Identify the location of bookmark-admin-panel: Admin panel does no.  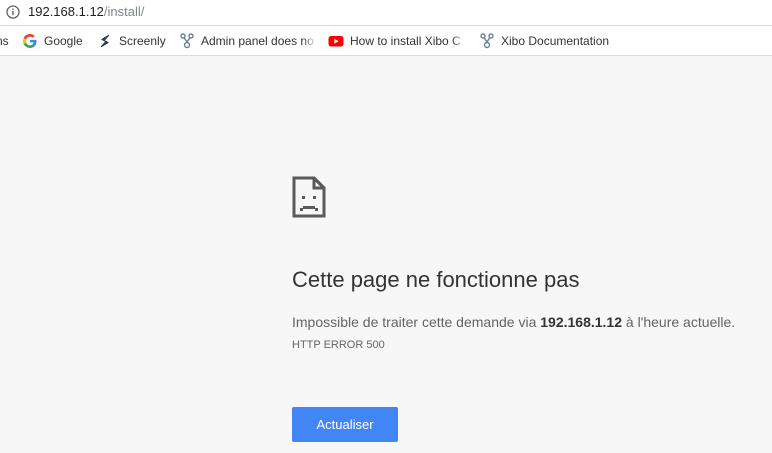
(248, 41).